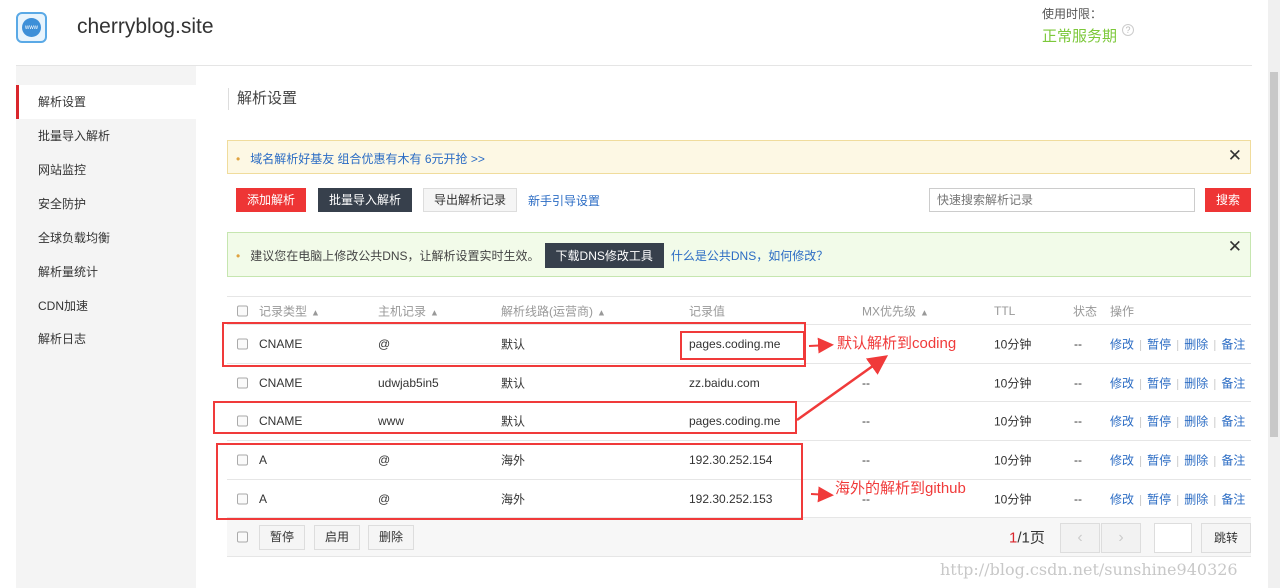 Image resolution: width=1280 pixels, height=588 pixels. What do you see at coordinates (1089, 569) in the screenshot?
I see `watermark: http://blog.csdn.net/sunshine940326` at bounding box center [1089, 569].